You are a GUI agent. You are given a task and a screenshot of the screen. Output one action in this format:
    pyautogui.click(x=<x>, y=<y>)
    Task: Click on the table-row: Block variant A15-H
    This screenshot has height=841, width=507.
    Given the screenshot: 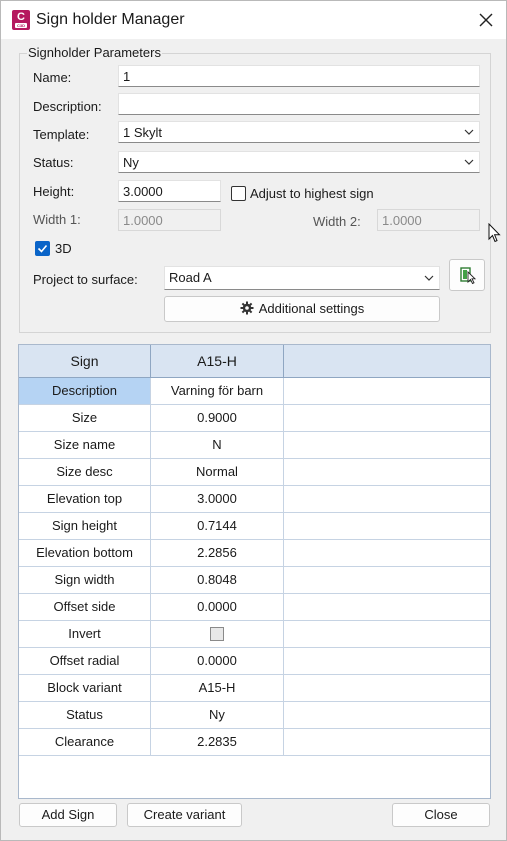 What is the action you would take?
    pyautogui.click(x=254, y=688)
    